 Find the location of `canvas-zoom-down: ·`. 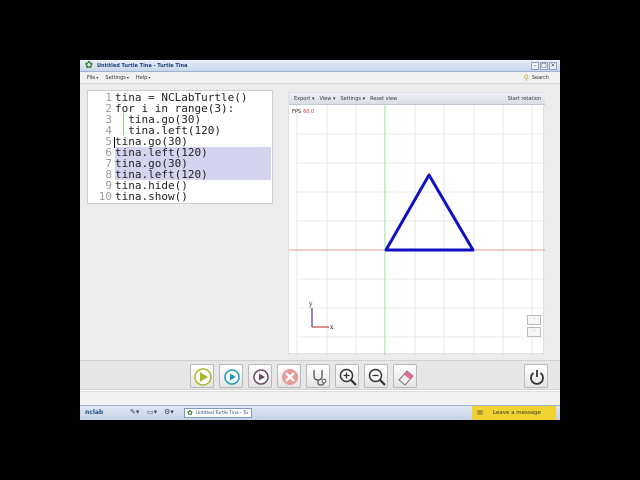

canvas-zoom-down: · is located at coordinates (534, 332).